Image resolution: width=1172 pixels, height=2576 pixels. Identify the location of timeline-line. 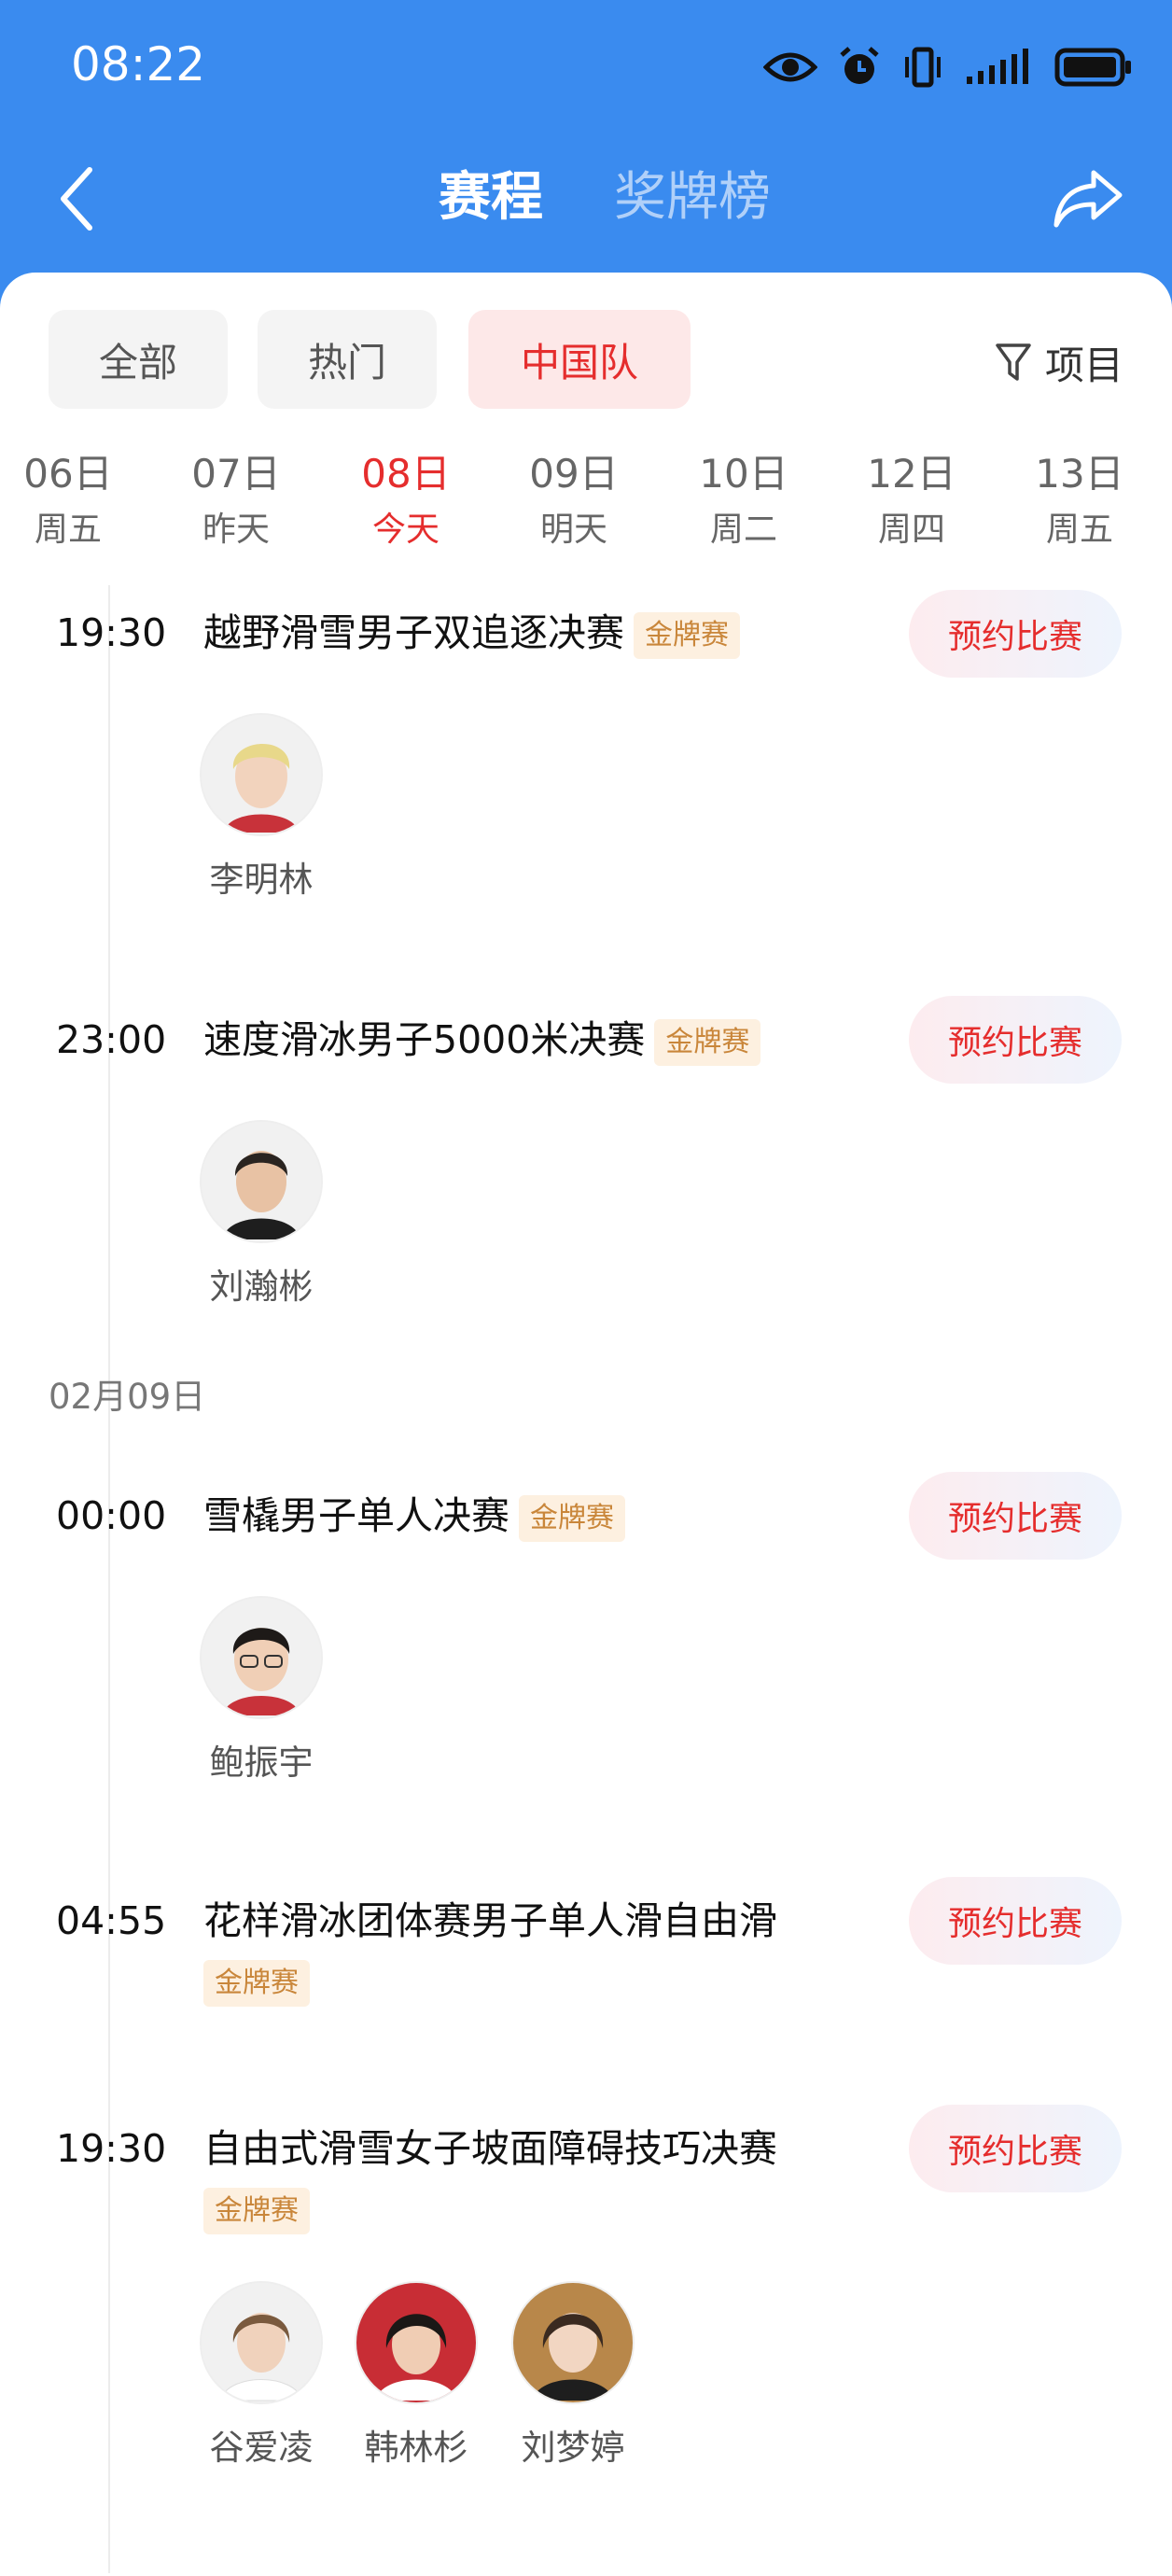
(109, 1579).